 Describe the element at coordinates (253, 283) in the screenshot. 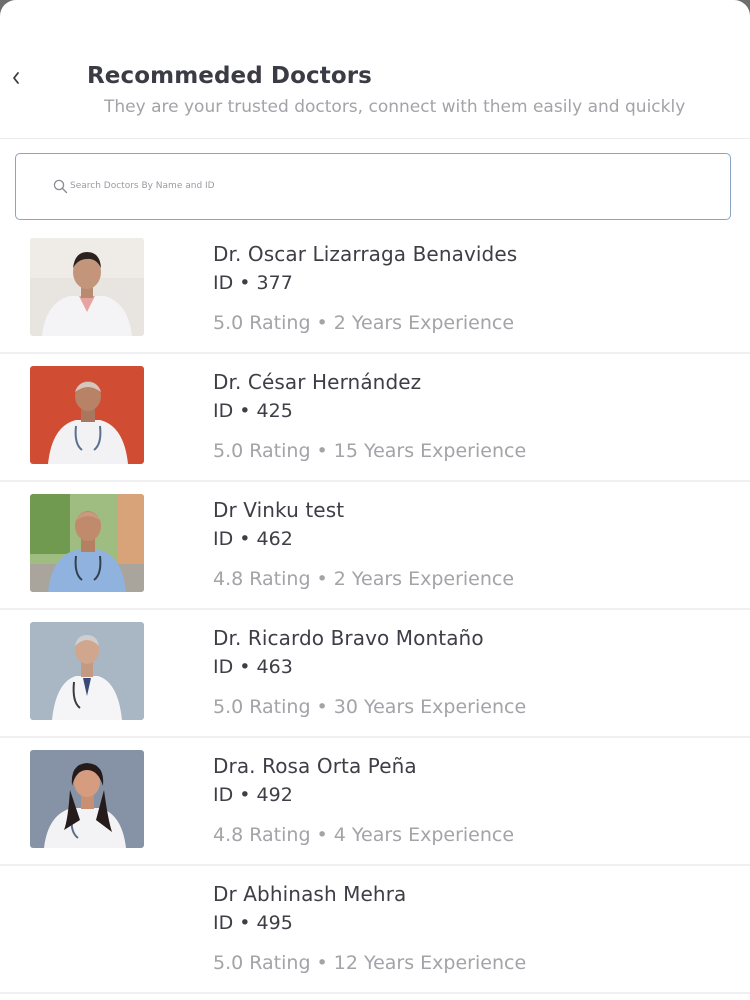

I see `doctor-id: ID • 377` at that location.